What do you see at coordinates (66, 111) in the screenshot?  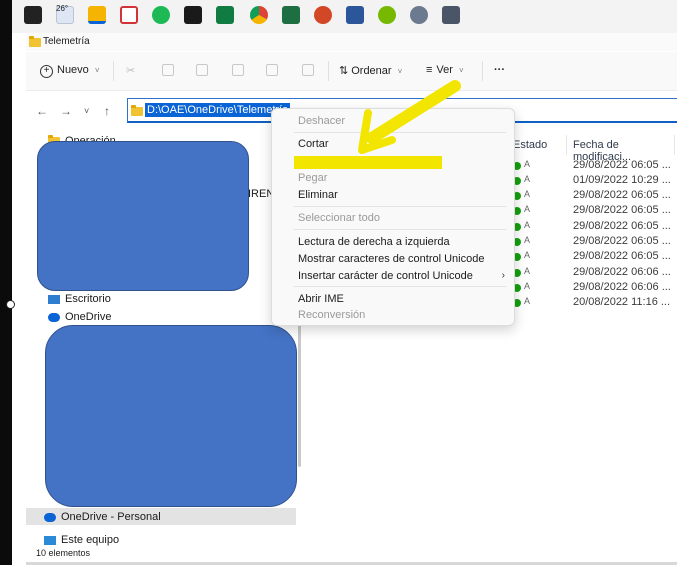 I see `forward-arrow-icon: →` at bounding box center [66, 111].